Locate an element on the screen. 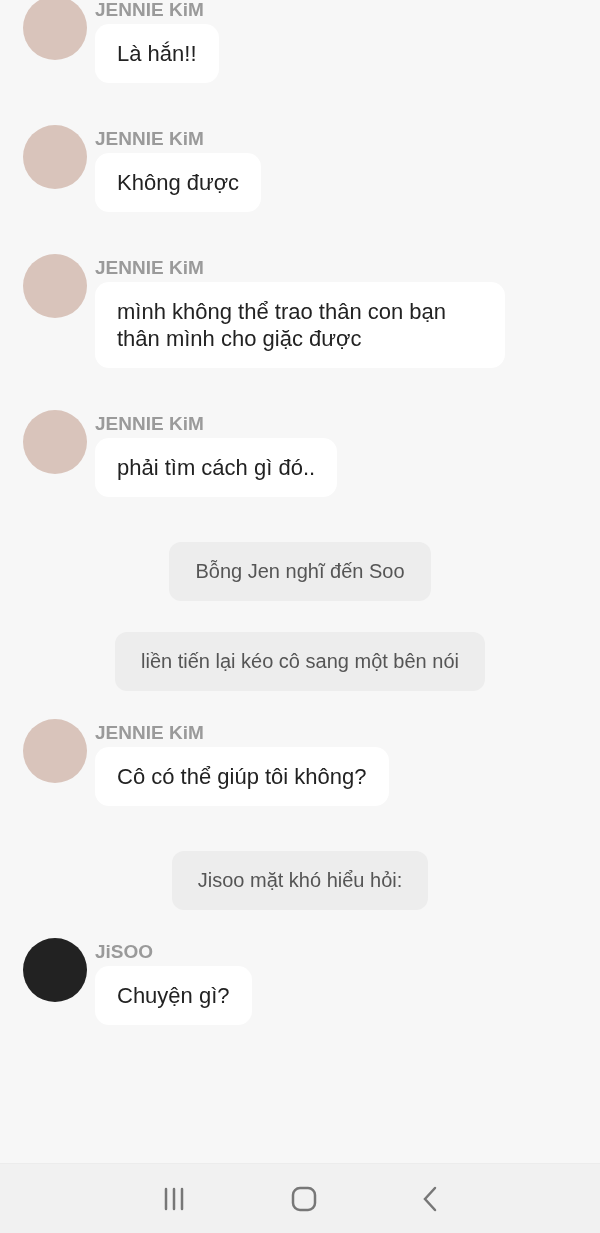  message-bubble: Không được is located at coordinates (178, 182).